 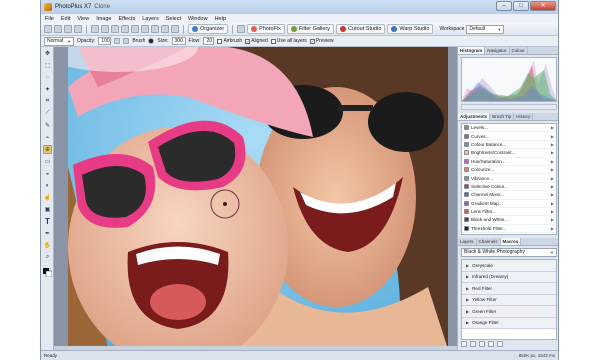 What do you see at coordinates (165, 29) in the screenshot?
I see `fit-to-window-icon` at bounding box center [165, 29].